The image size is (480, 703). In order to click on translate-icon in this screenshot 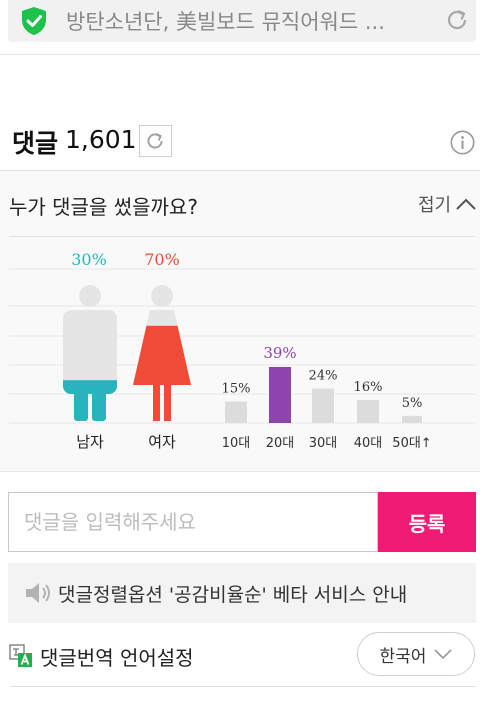, I will do `click(20, 655)`.